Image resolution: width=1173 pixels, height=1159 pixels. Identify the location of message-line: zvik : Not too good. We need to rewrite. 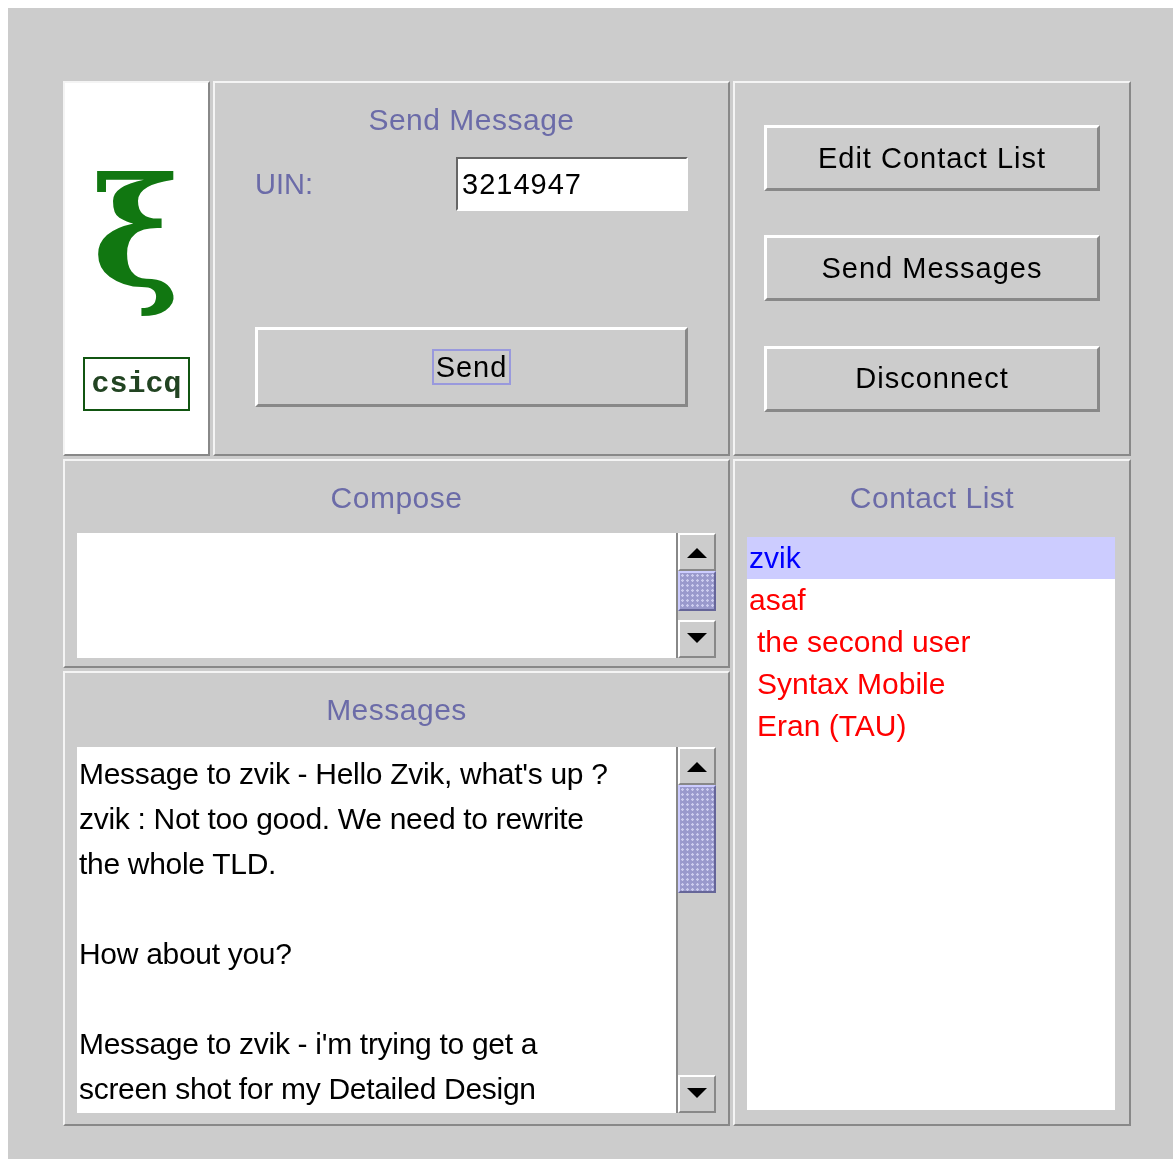
(331, 819).